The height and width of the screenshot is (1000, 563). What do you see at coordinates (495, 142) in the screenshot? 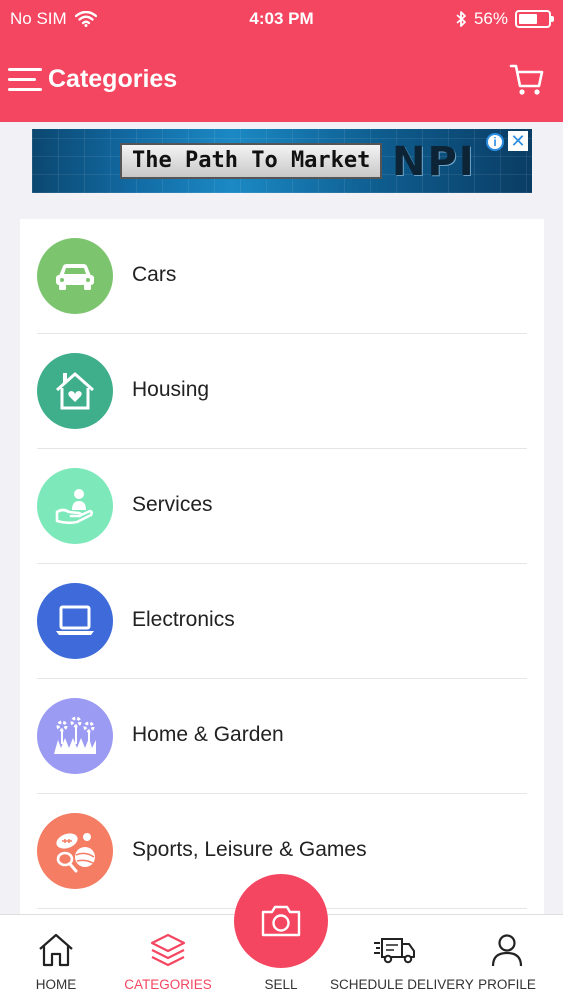
I see `ad-info-icon: i` at bounding box center [495, 142].